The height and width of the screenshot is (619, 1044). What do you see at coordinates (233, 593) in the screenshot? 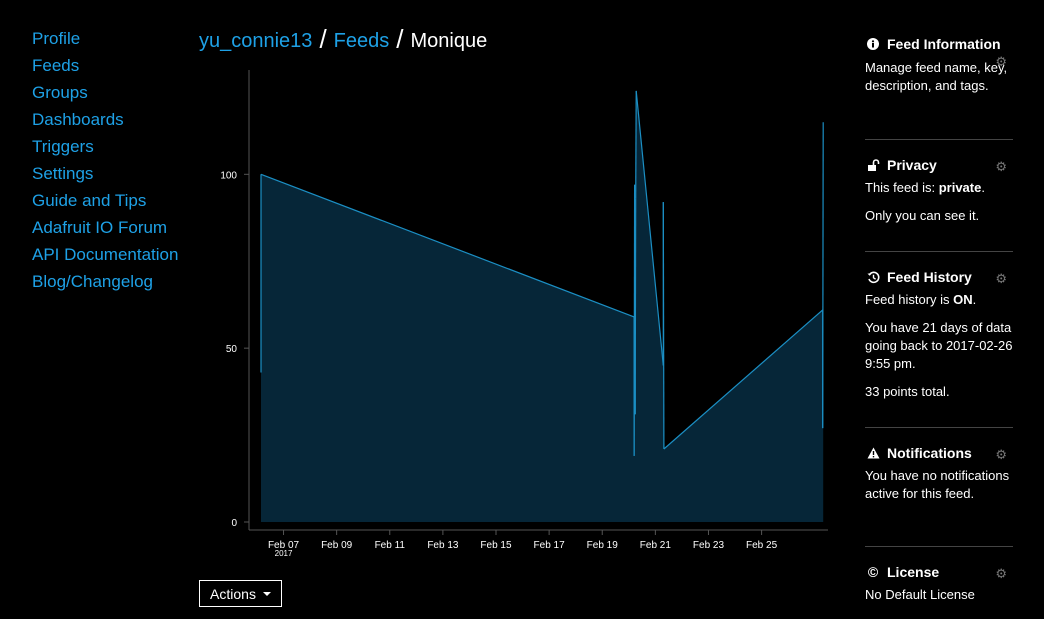
I see `actions-button-label: Actions` at bounding box center [233, 593].